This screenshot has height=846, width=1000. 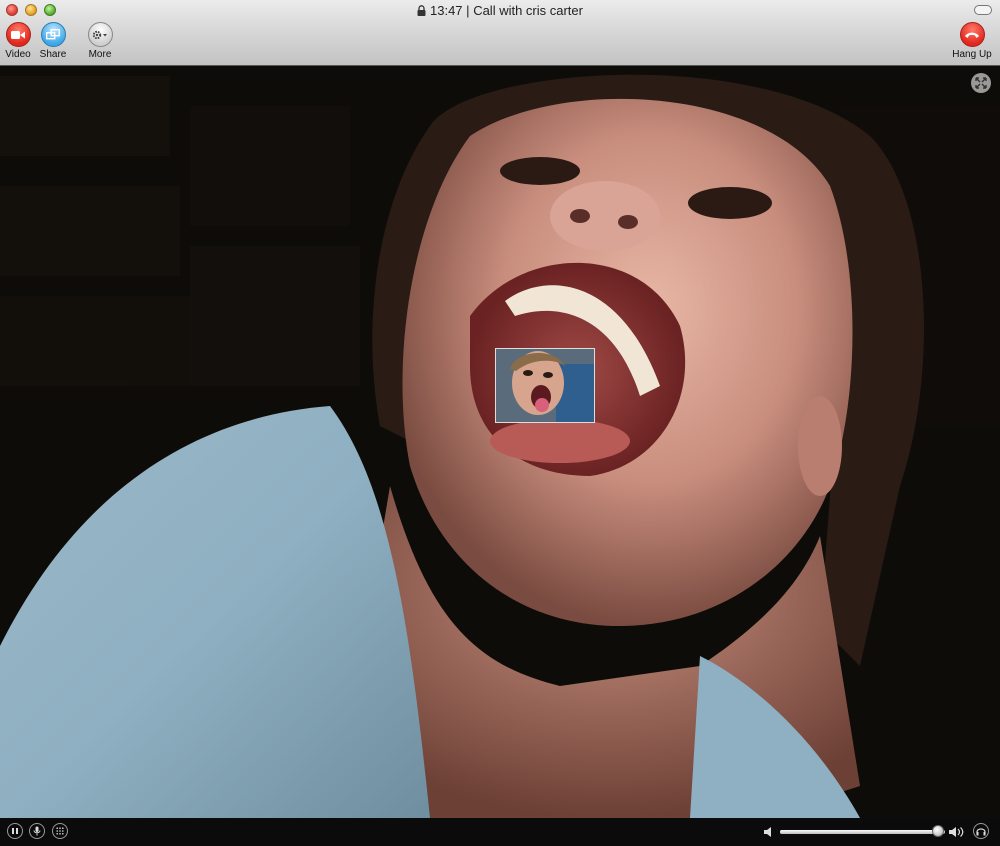 I want to click on speaker-high-icon, so click(x=956, y=832).